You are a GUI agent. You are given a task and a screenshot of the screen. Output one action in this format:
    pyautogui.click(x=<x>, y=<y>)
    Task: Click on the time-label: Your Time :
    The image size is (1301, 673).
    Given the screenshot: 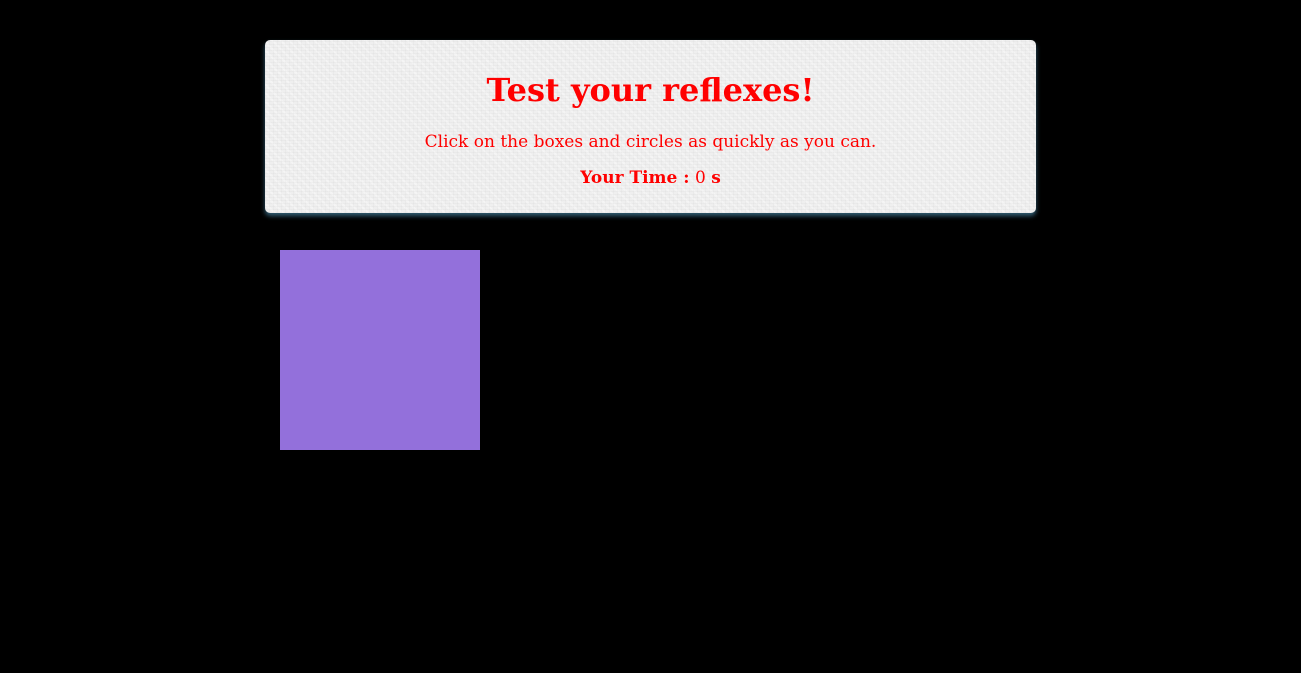 What is the action you would take?
    pyautogui.click(x=635, y=178)
    